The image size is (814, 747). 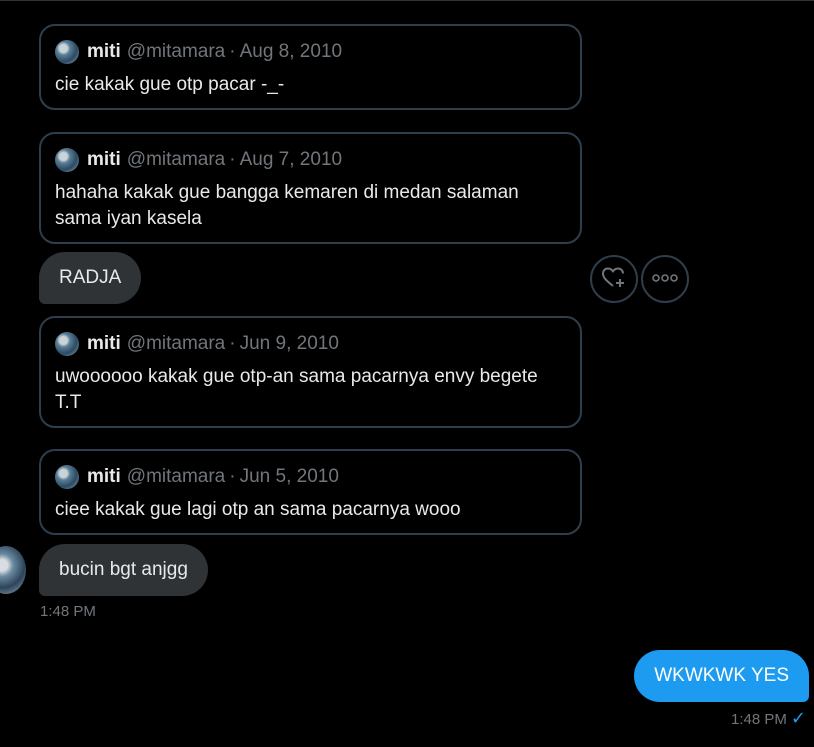 I want to click on message-timestamp: 1:48 PM, so click(x=68, y=611).